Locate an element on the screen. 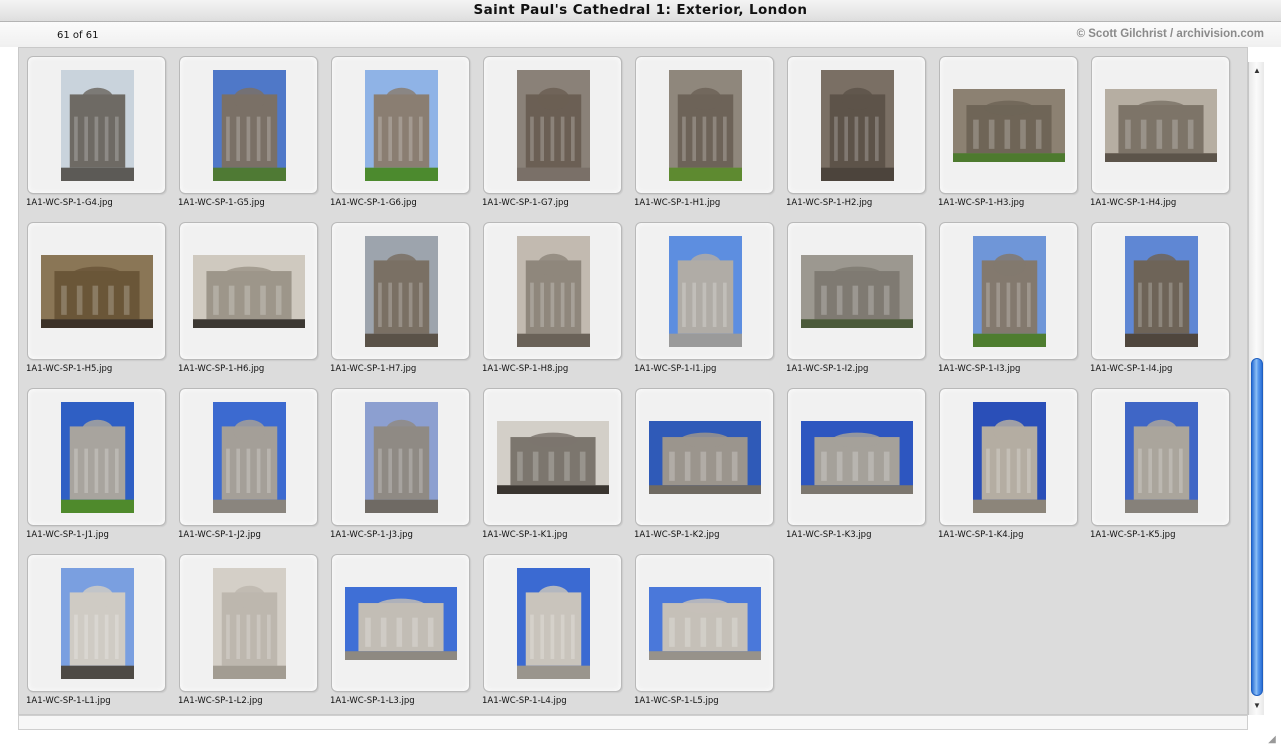  thumbnail-item: 1A1-WC-SP-1-K1.jpg is located at coordinates (548, 460).